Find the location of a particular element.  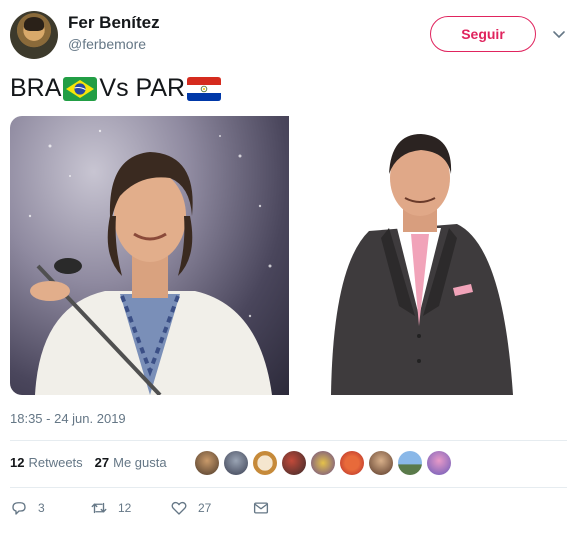

like-action: 27 is located at coordinates (211, 508).